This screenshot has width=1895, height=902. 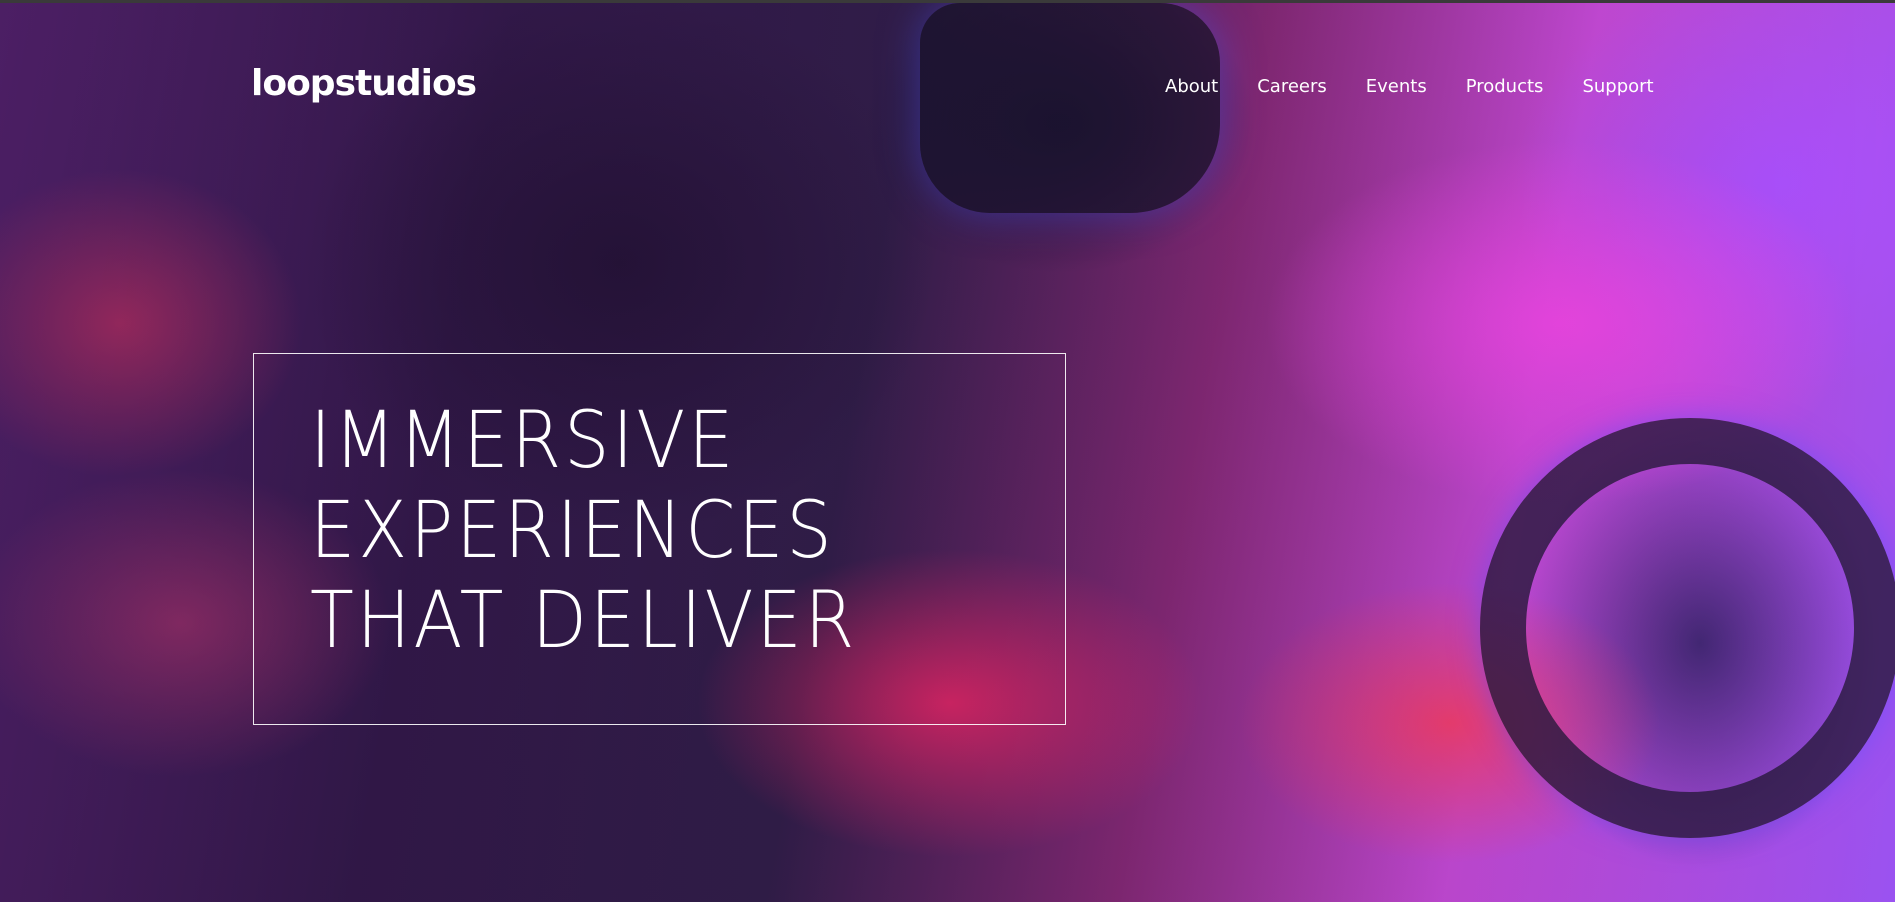 I want to click on headline-line-1: IMMERSIVE, so click(x=523, y=441).